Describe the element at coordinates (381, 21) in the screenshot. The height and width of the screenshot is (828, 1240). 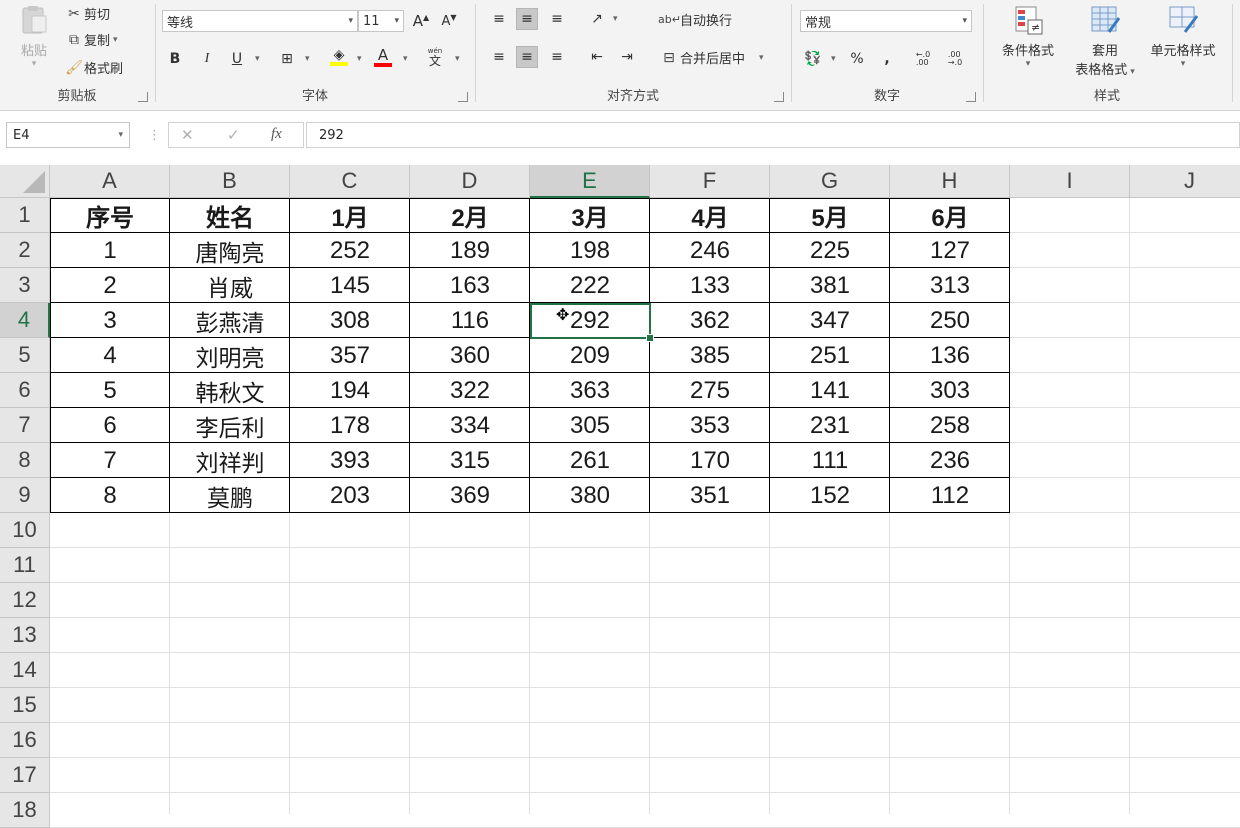
I see `font-size-select: 11 ▾` at that location.